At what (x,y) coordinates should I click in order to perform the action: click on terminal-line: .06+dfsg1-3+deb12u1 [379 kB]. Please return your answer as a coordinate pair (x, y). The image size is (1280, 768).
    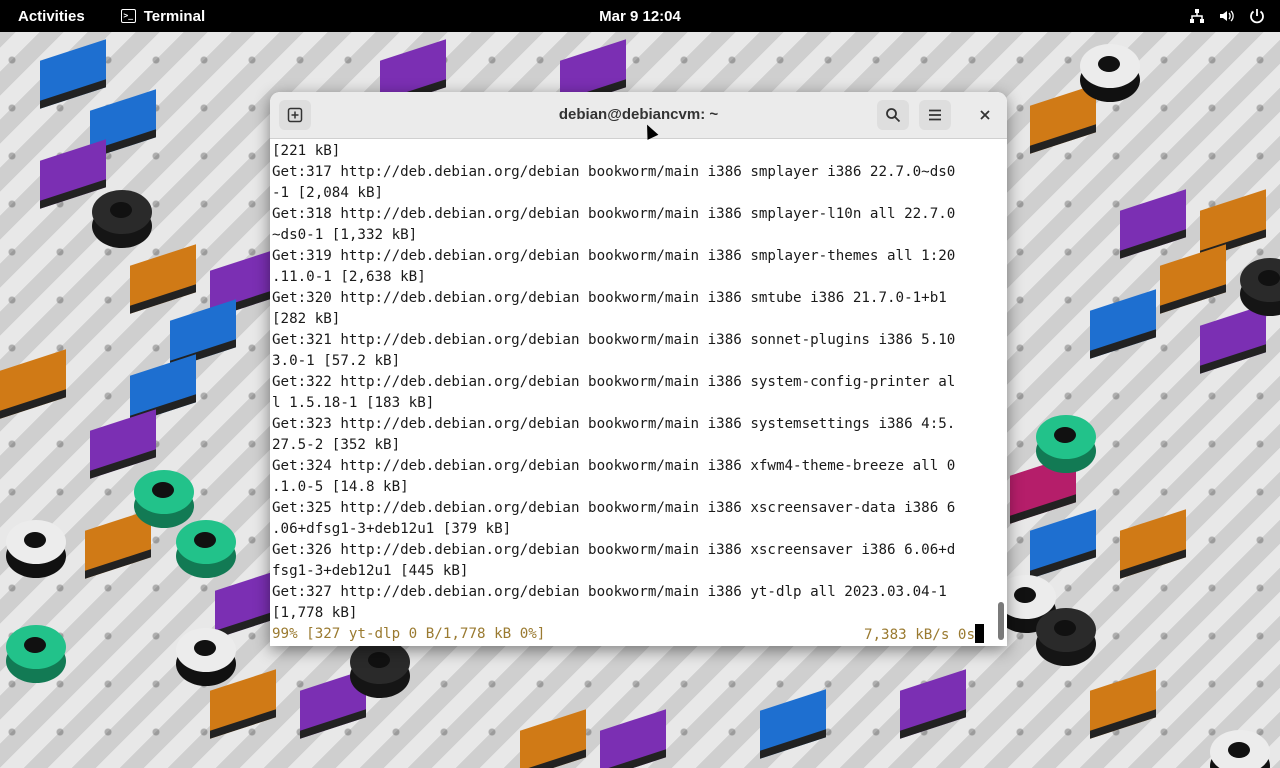
    Looking at the image, I should click on (392, 529).